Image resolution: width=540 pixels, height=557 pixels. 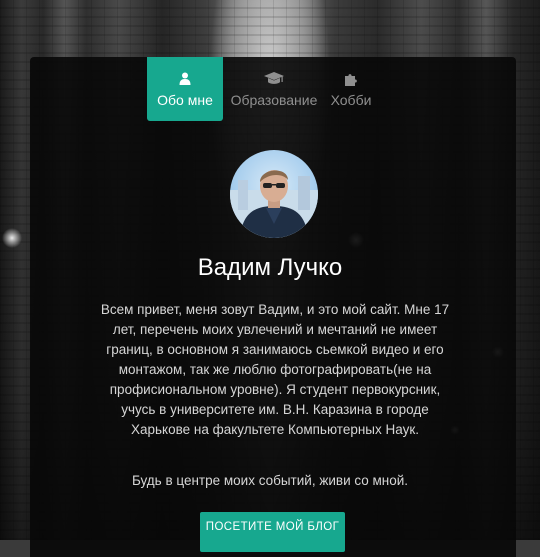 I want to click on tab-label: Хобби, so click(x=351, y=99).